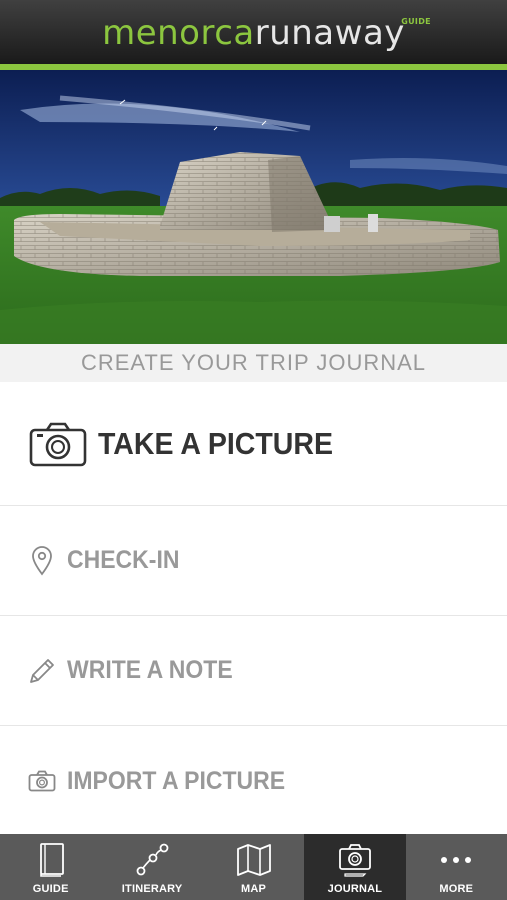 The width and height of the screenshot is (507, 900). Describe the element at coordinates (416, 21) in the screenshot. I see `logo-subtitle: GUIDE` at that location.